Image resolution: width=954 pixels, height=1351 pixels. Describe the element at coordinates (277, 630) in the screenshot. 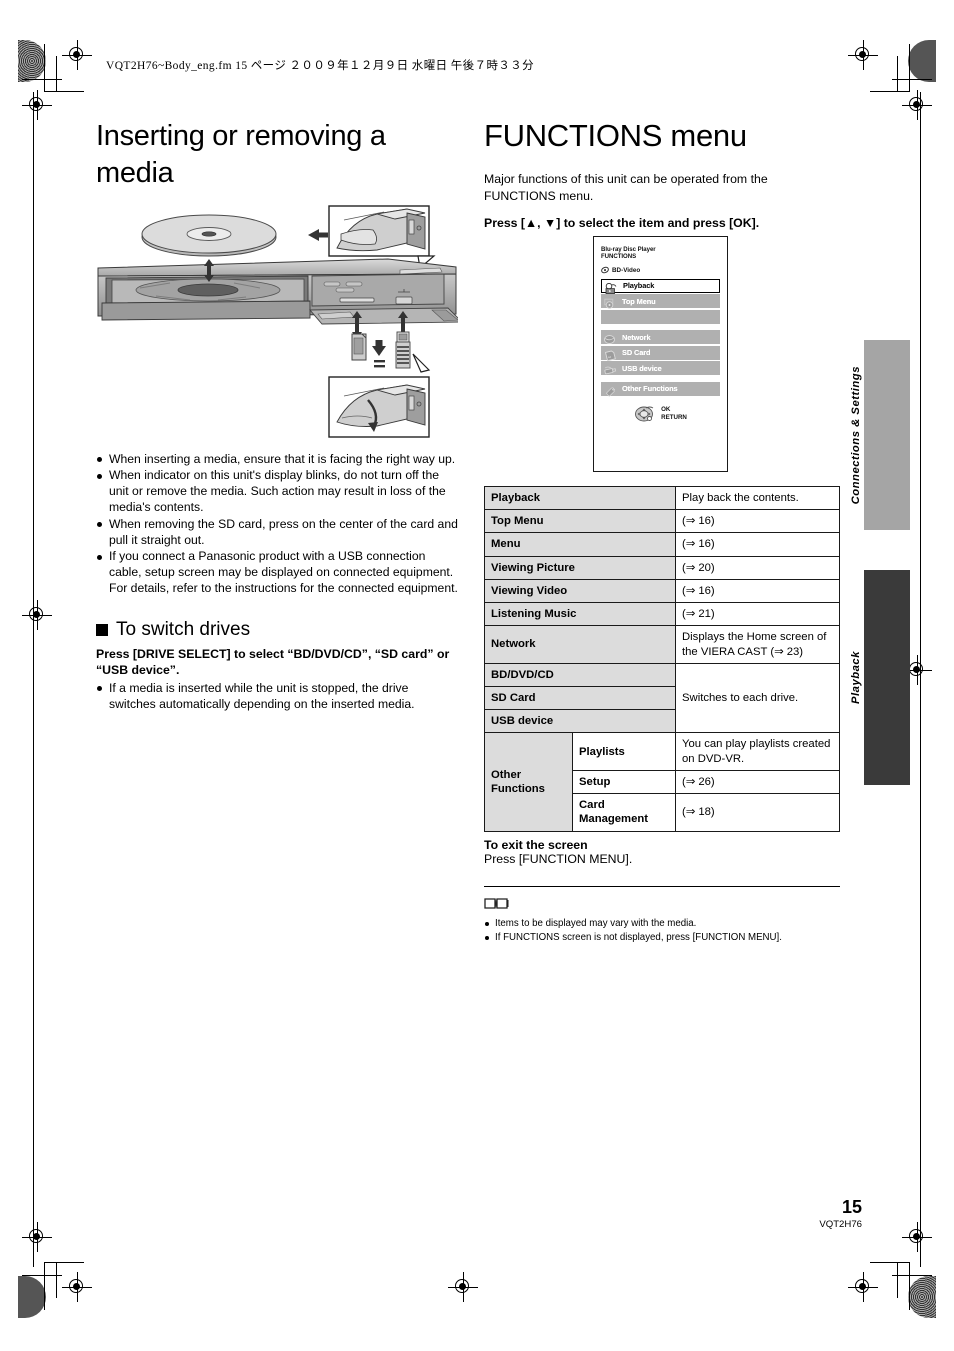

I see `subsection-heading: To switch drives` at that location.